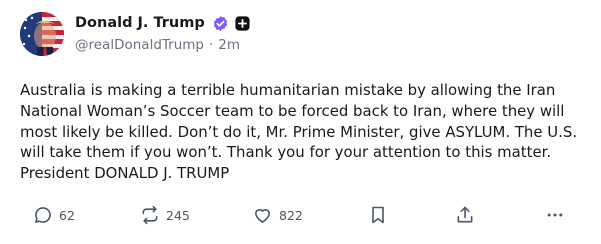 The image size is (601, 244). I want to click on like-count: 822, so click(291, 215).